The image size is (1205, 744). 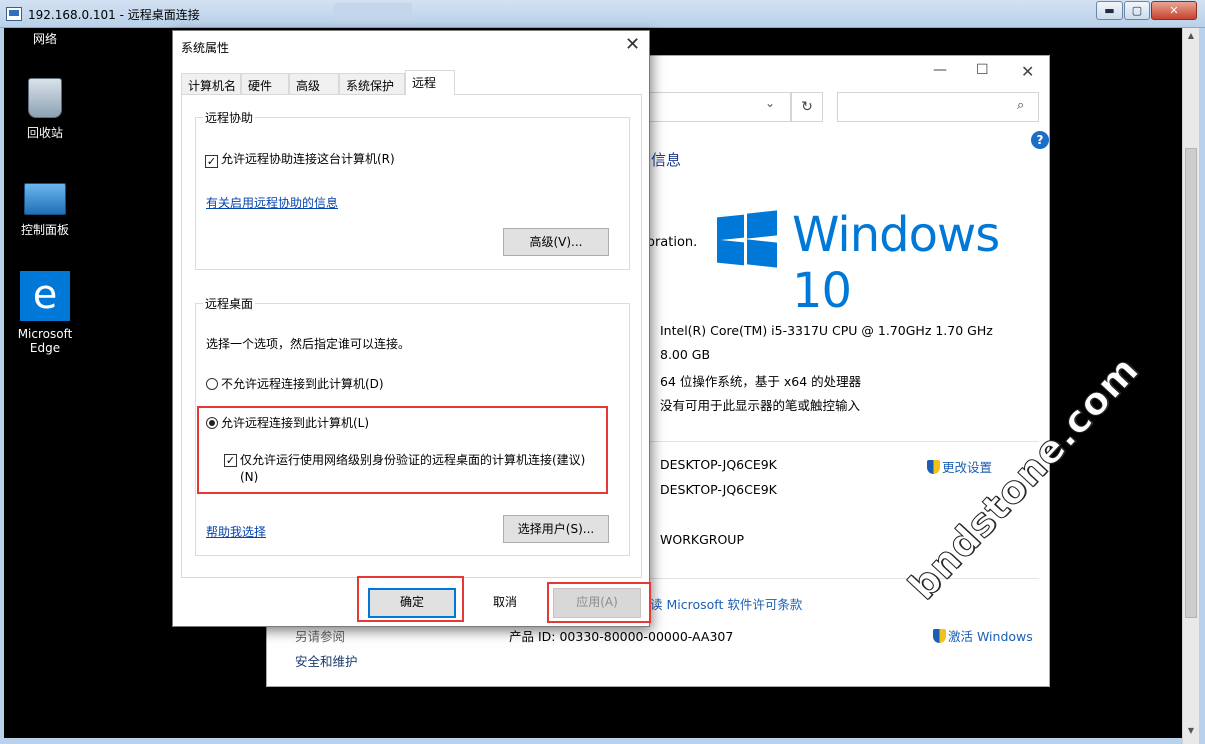 What do you see at coordinates (211, 83) in the screenshot?
I see `tab-computer-name: 计算机名` at bounding box center [211, 83].